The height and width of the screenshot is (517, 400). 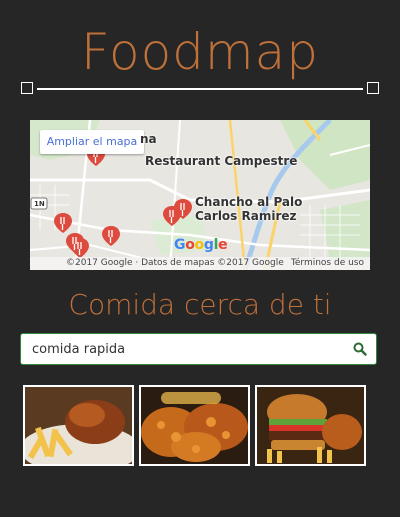 I want to click on divider-line, so click(x=200, y=89).